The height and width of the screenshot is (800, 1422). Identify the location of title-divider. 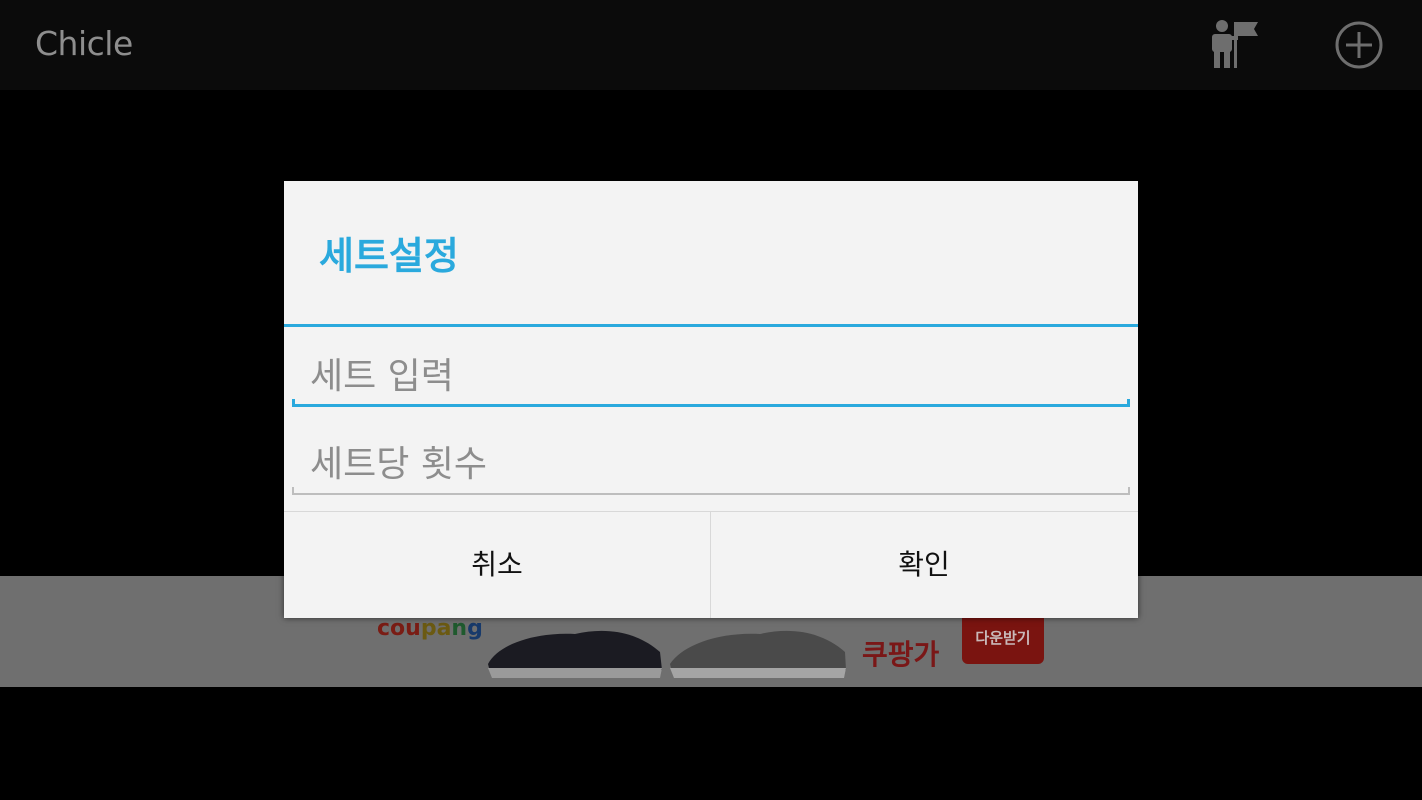
(711, 325).